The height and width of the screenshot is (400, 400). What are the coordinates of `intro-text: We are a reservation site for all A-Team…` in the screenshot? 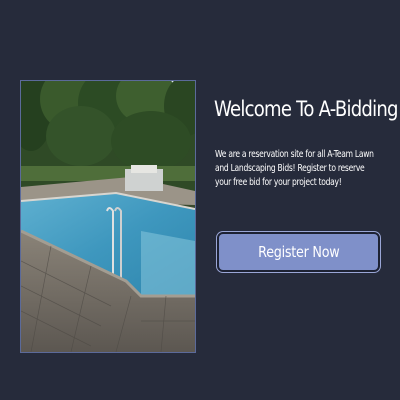 It's located at (294, 168).